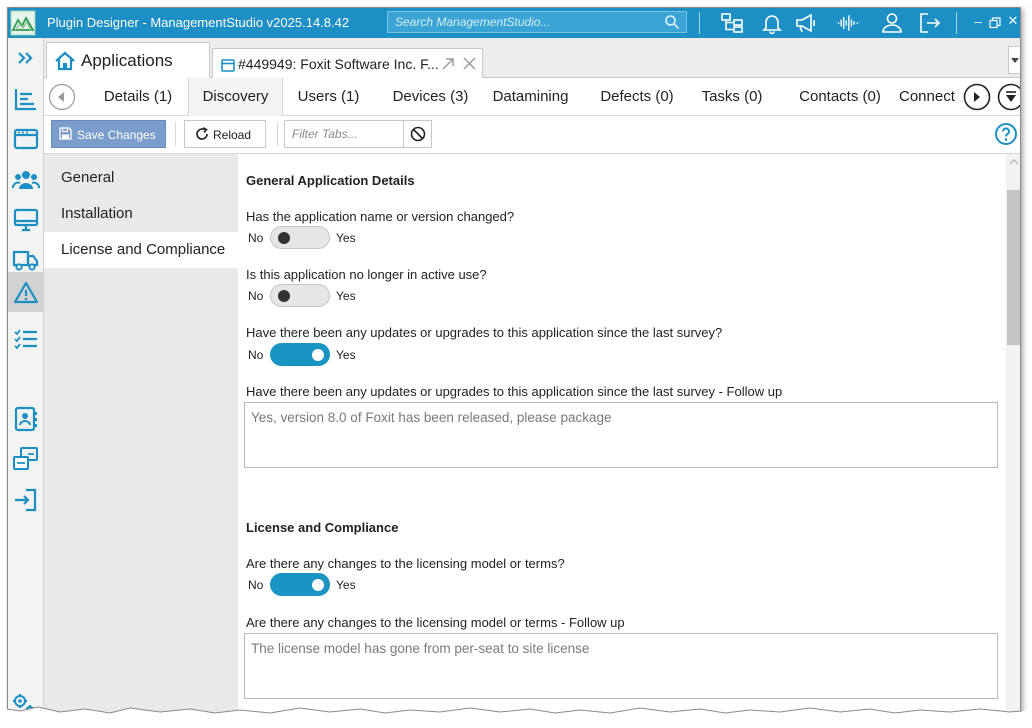 Image resolution: width=1032 pixels, height=728 pixels. What do you see at coordinates (978, 21) in the screenshot?
I see `minimize-button: ‒` at bounding box center [978, 21].